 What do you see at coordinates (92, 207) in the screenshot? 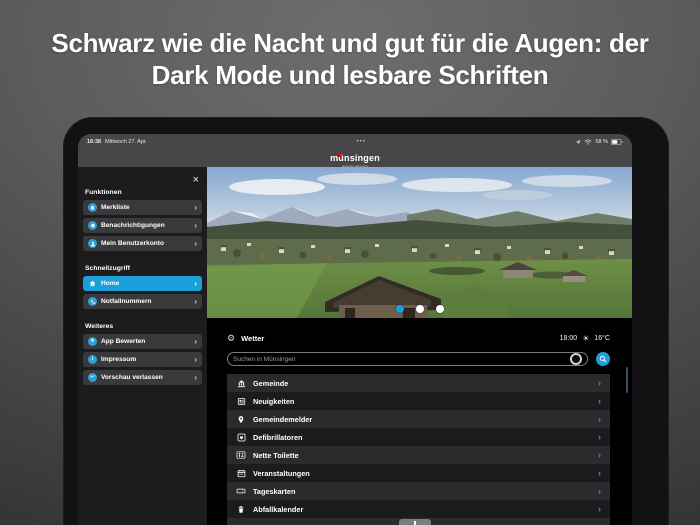
I see `bookmark-icon` at bounding box center [92, 207].